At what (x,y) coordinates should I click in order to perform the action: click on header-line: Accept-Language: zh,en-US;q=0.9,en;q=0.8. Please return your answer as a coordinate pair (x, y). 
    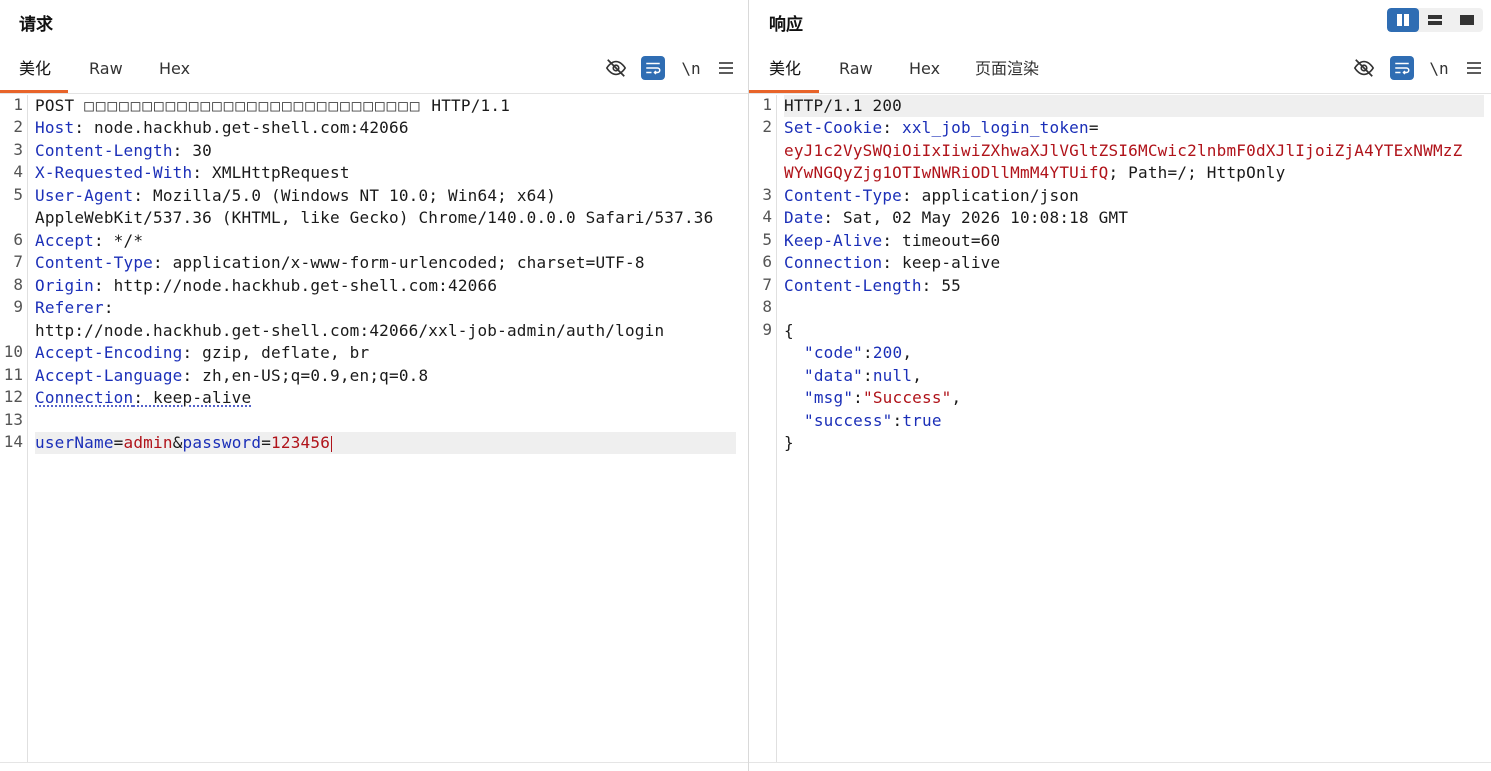
    Looking at the image, I should click on (232, 375).